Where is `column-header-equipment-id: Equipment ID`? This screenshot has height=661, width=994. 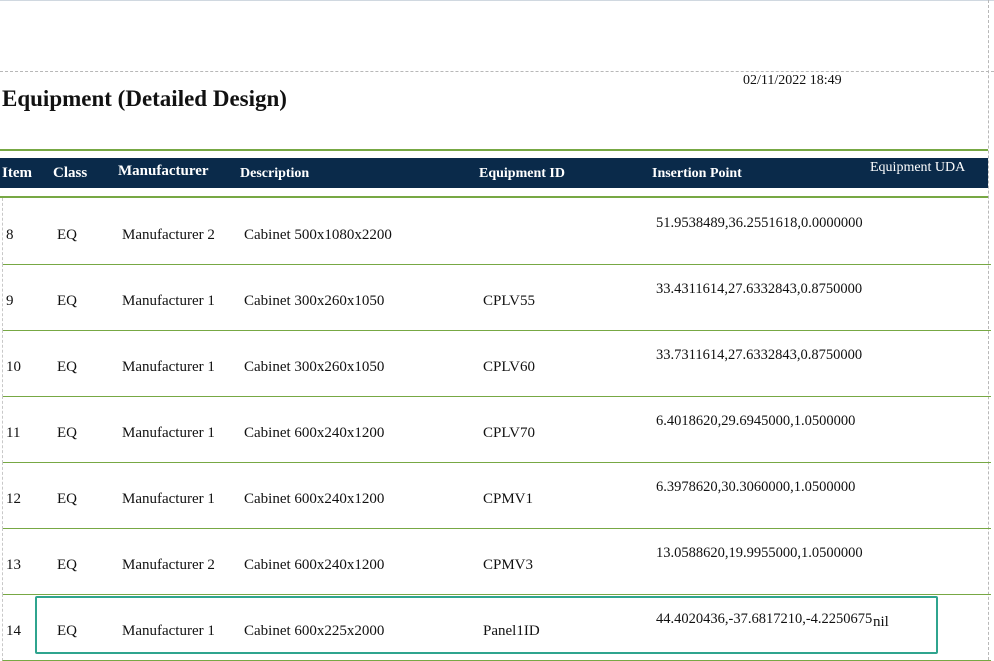
column-header-equipment-id: Equipment ID is located at coordinates (522, 173).